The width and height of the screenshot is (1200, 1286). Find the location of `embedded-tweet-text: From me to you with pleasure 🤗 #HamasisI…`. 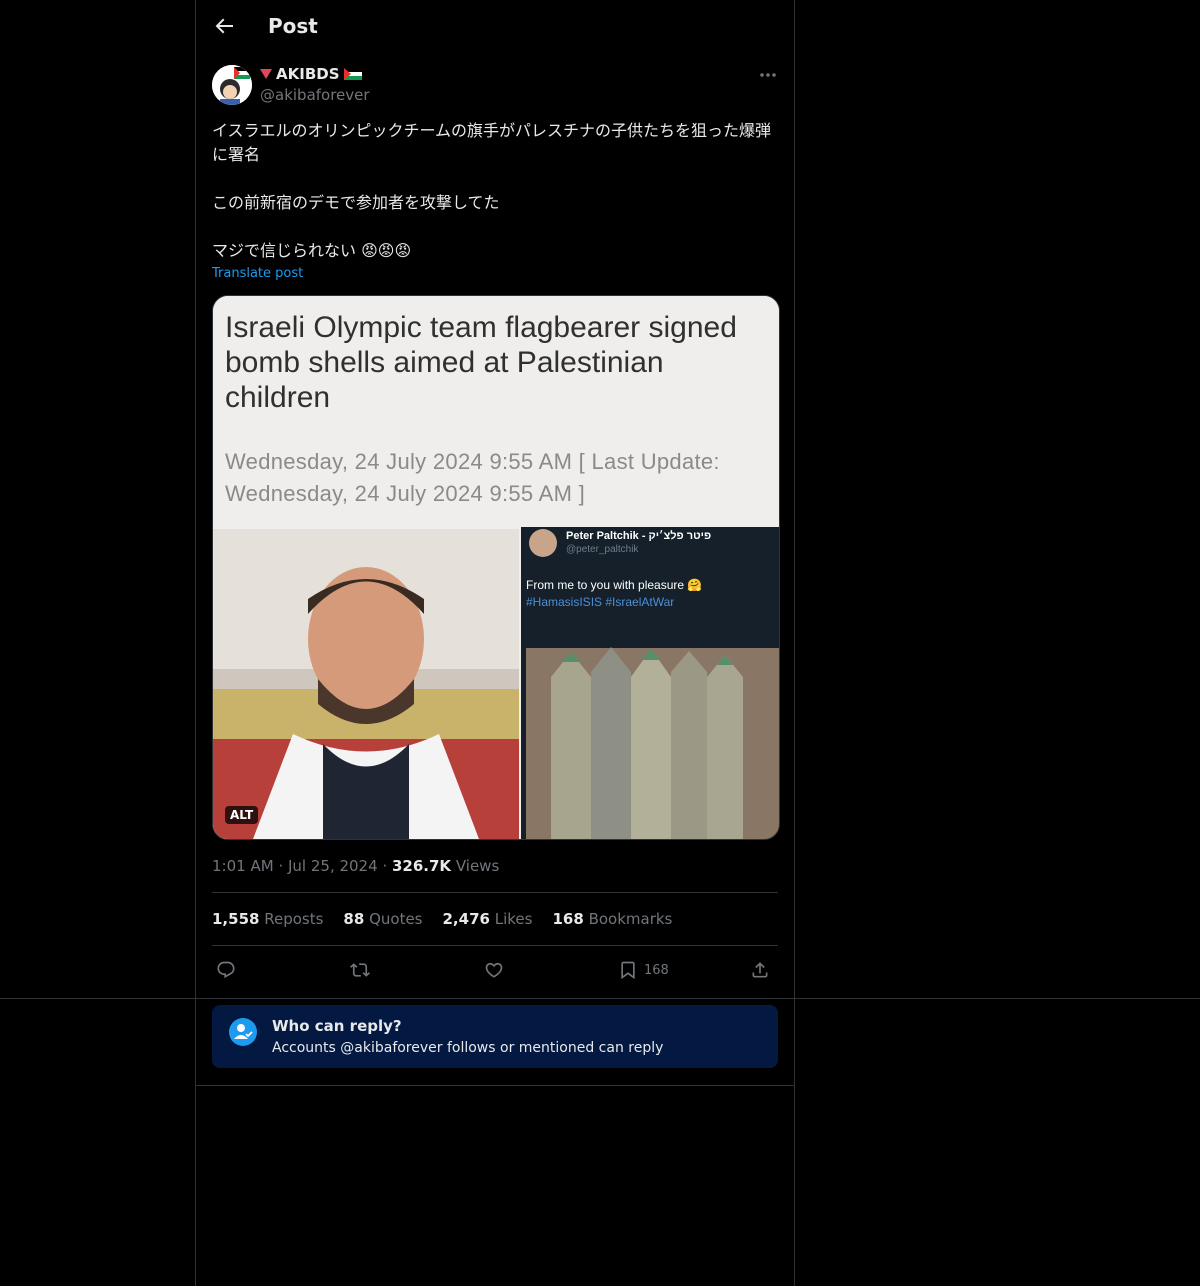

embedded-tweet-text: From me to you with pleasure 🤗 #HamasisI… is located at coordinates (614, 594).